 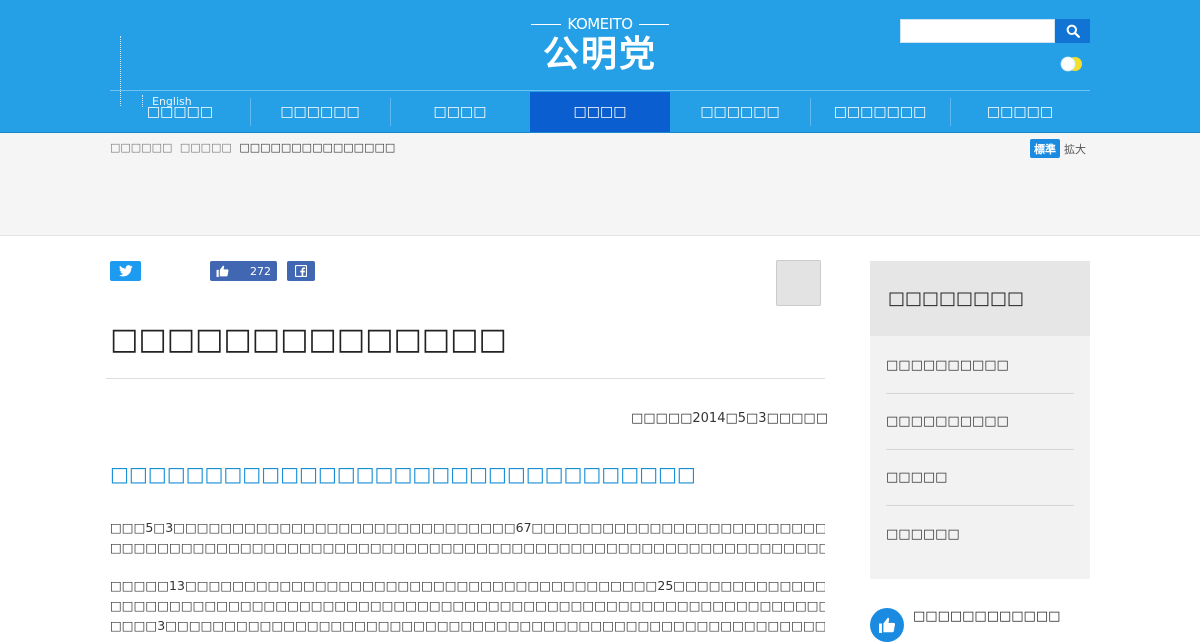 I want to click on text-size-standard-button: 標準, so click(x=1045, y=148).